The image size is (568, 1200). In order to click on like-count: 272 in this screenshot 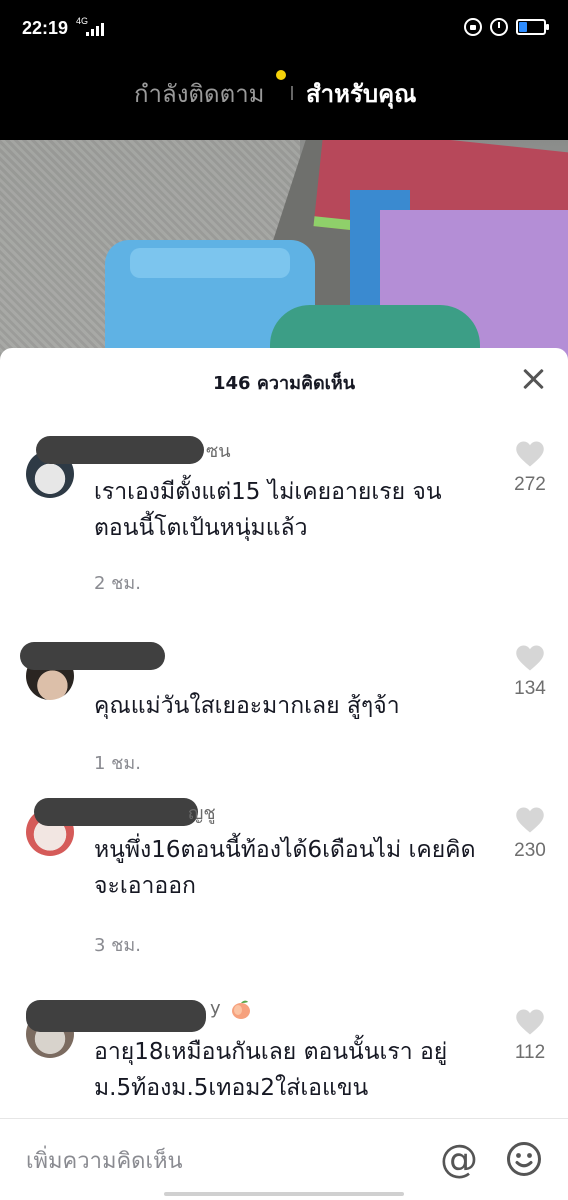, I will do `click(530, 484)`.